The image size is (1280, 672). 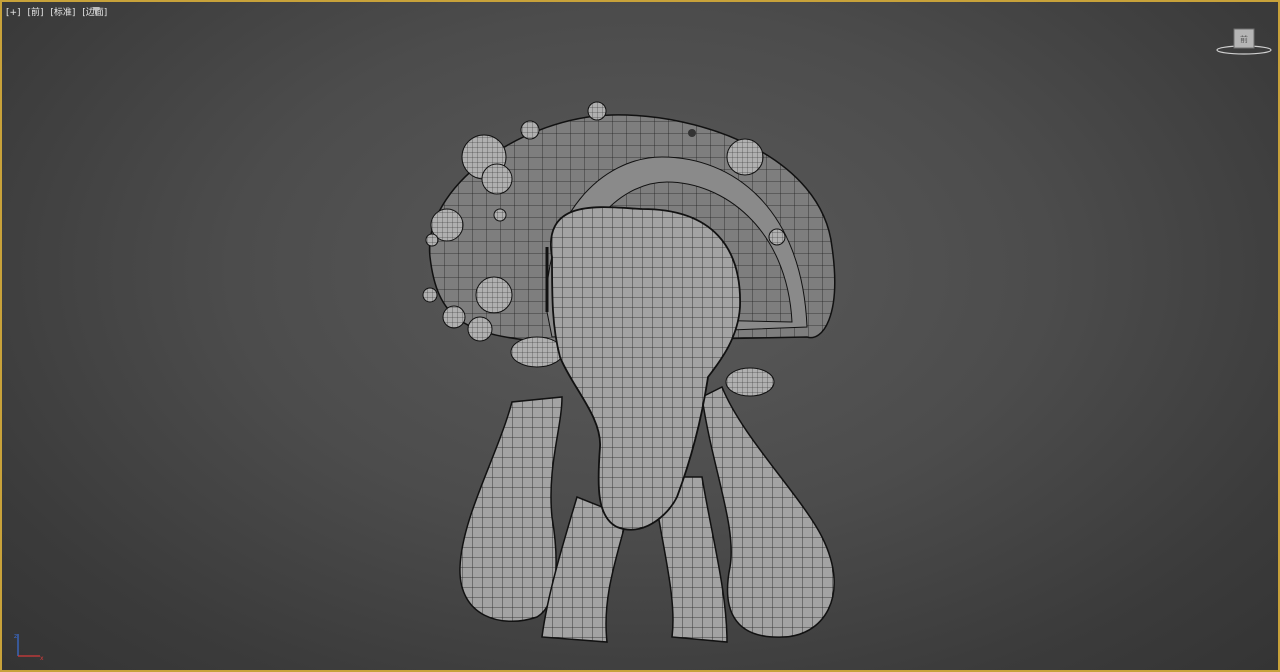 I want to click on creature-body, so click(x=643, y=368).